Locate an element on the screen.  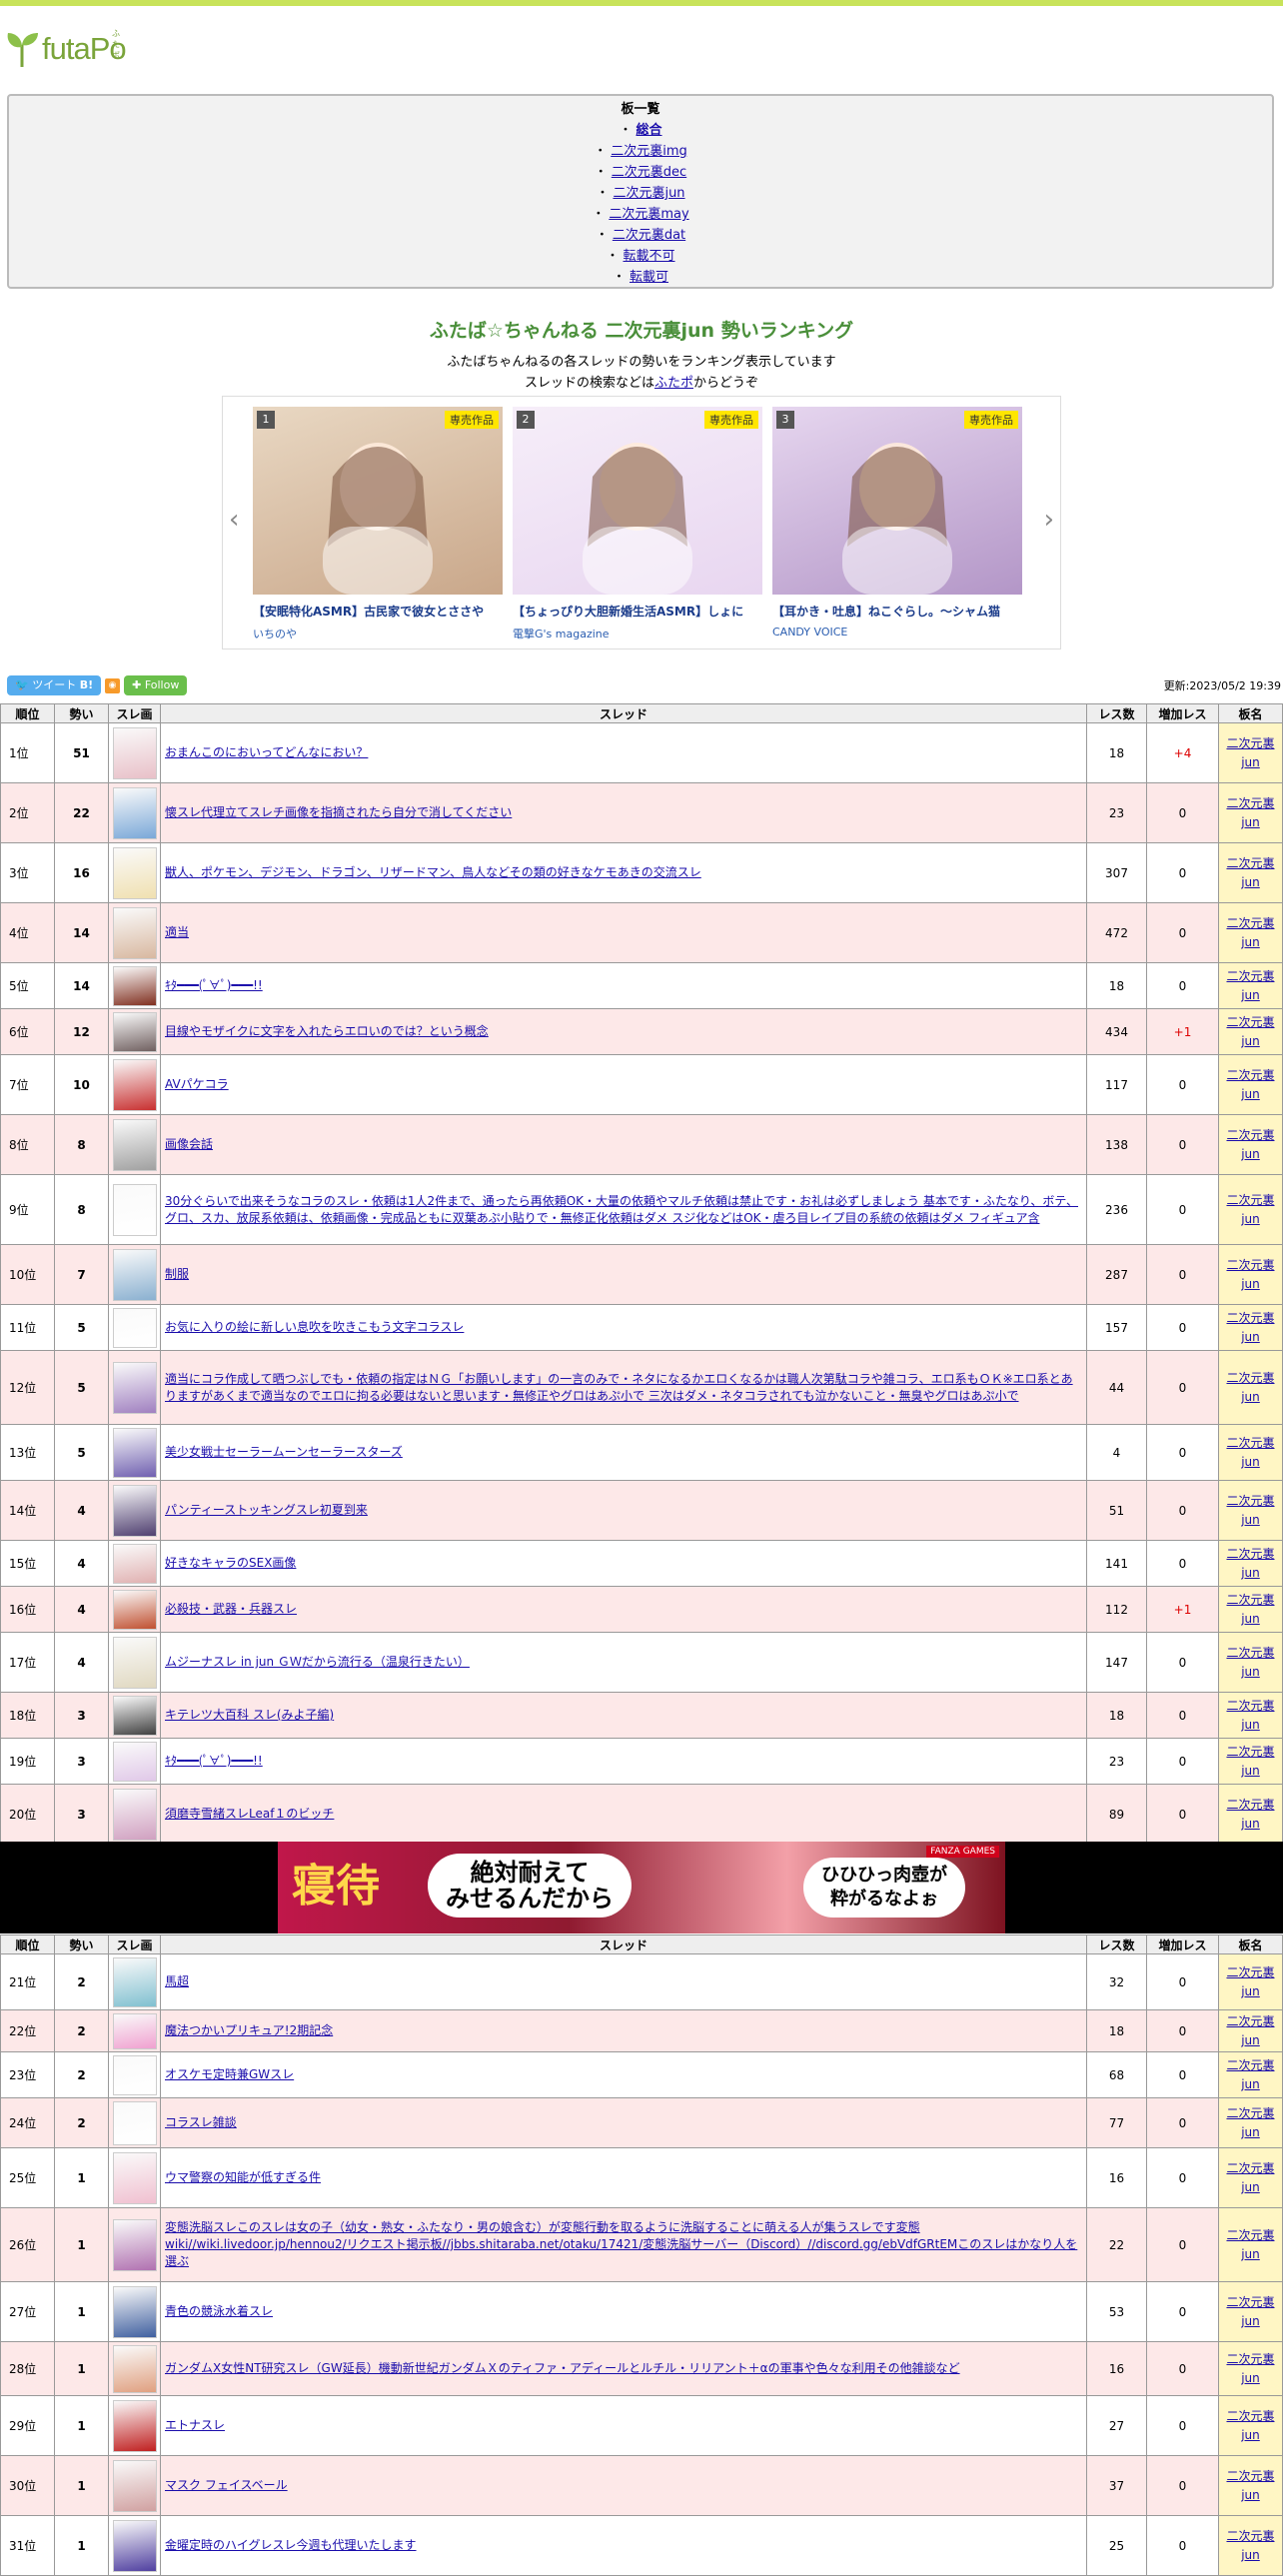
thread-link: マスク フェイスベール is located at coordinates (226, 2485).